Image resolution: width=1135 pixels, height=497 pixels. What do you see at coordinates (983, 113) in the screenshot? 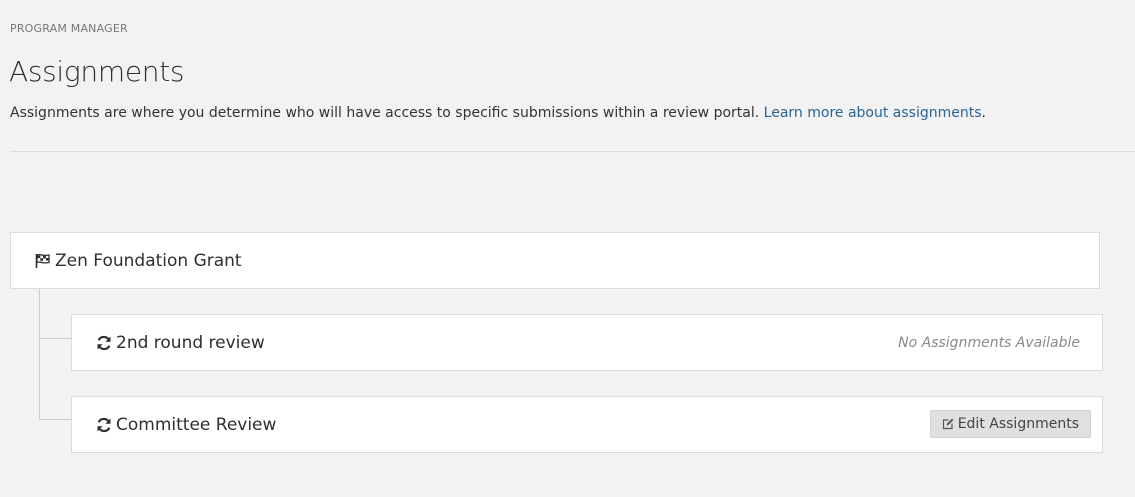
I see `description-end: .` at bounding box center [983, 113].